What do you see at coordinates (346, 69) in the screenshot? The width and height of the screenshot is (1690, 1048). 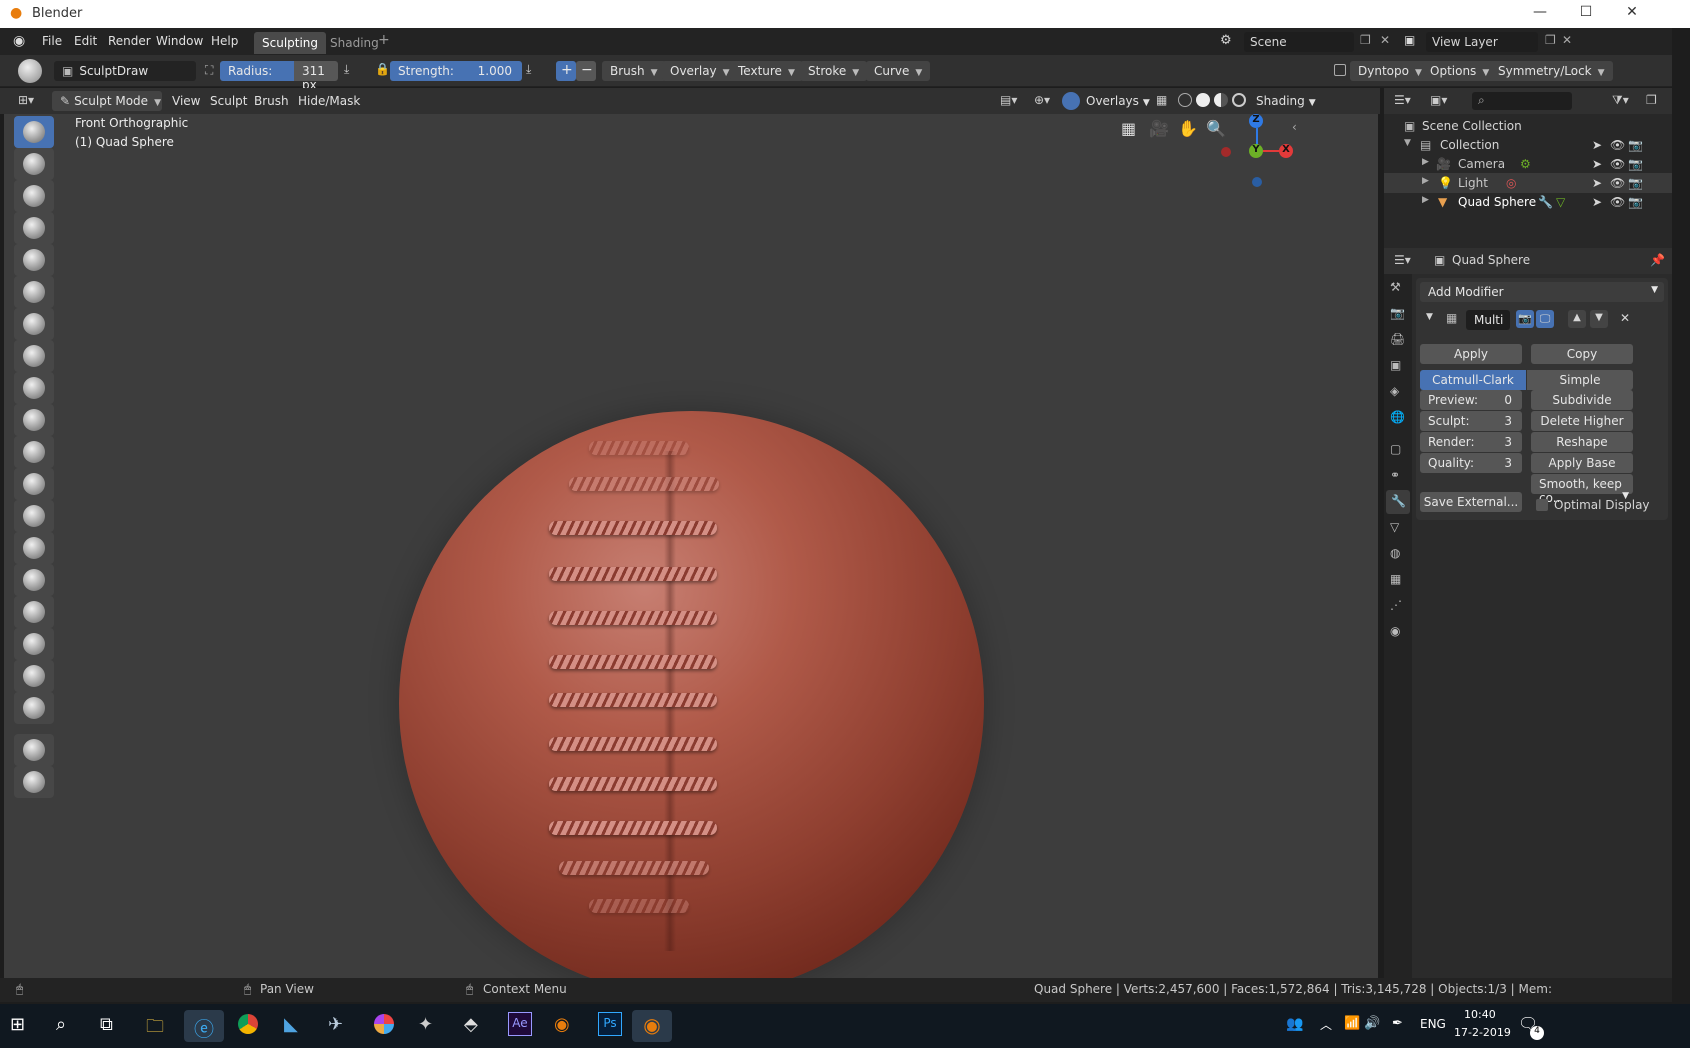 I see `radius-pressure-icon: ⤓` at bounding box center [346, 69].